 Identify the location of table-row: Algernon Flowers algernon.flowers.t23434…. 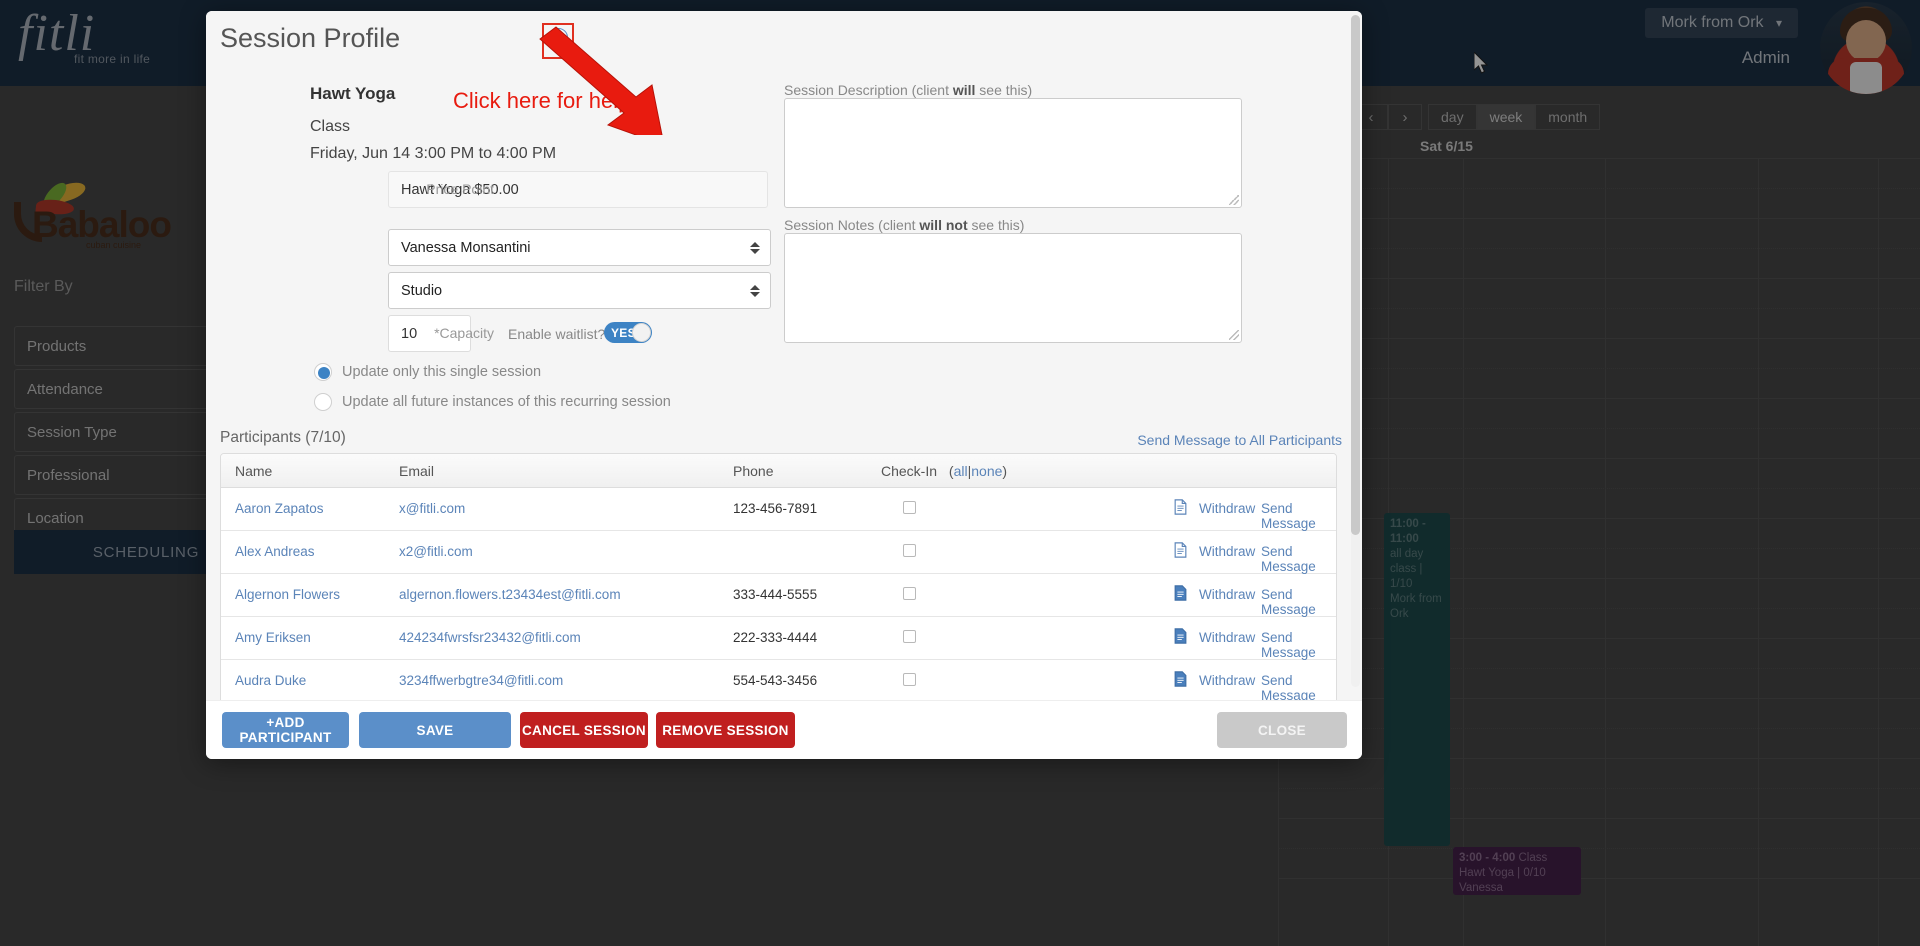
(778, 595).